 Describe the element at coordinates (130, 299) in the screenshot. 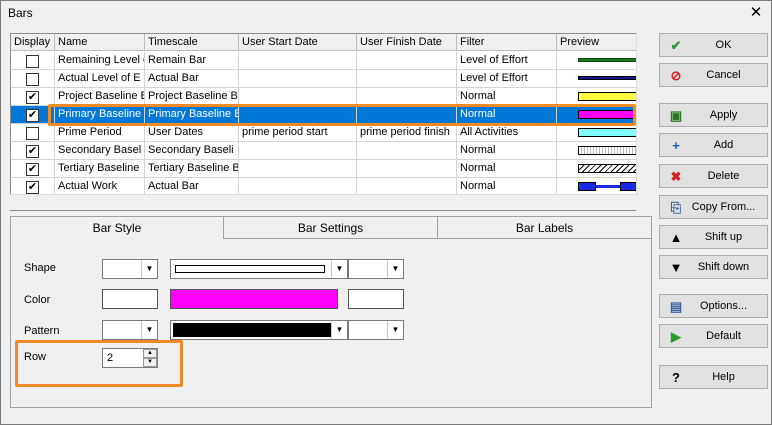

I see `start-color-swatch` at that location.